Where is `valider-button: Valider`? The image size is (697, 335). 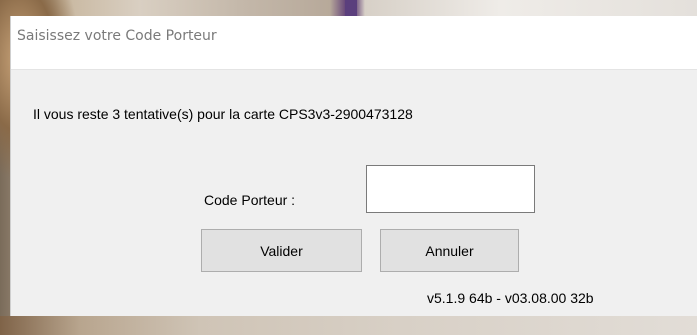
valider-button: Valider is located at coordinates (281, 250).